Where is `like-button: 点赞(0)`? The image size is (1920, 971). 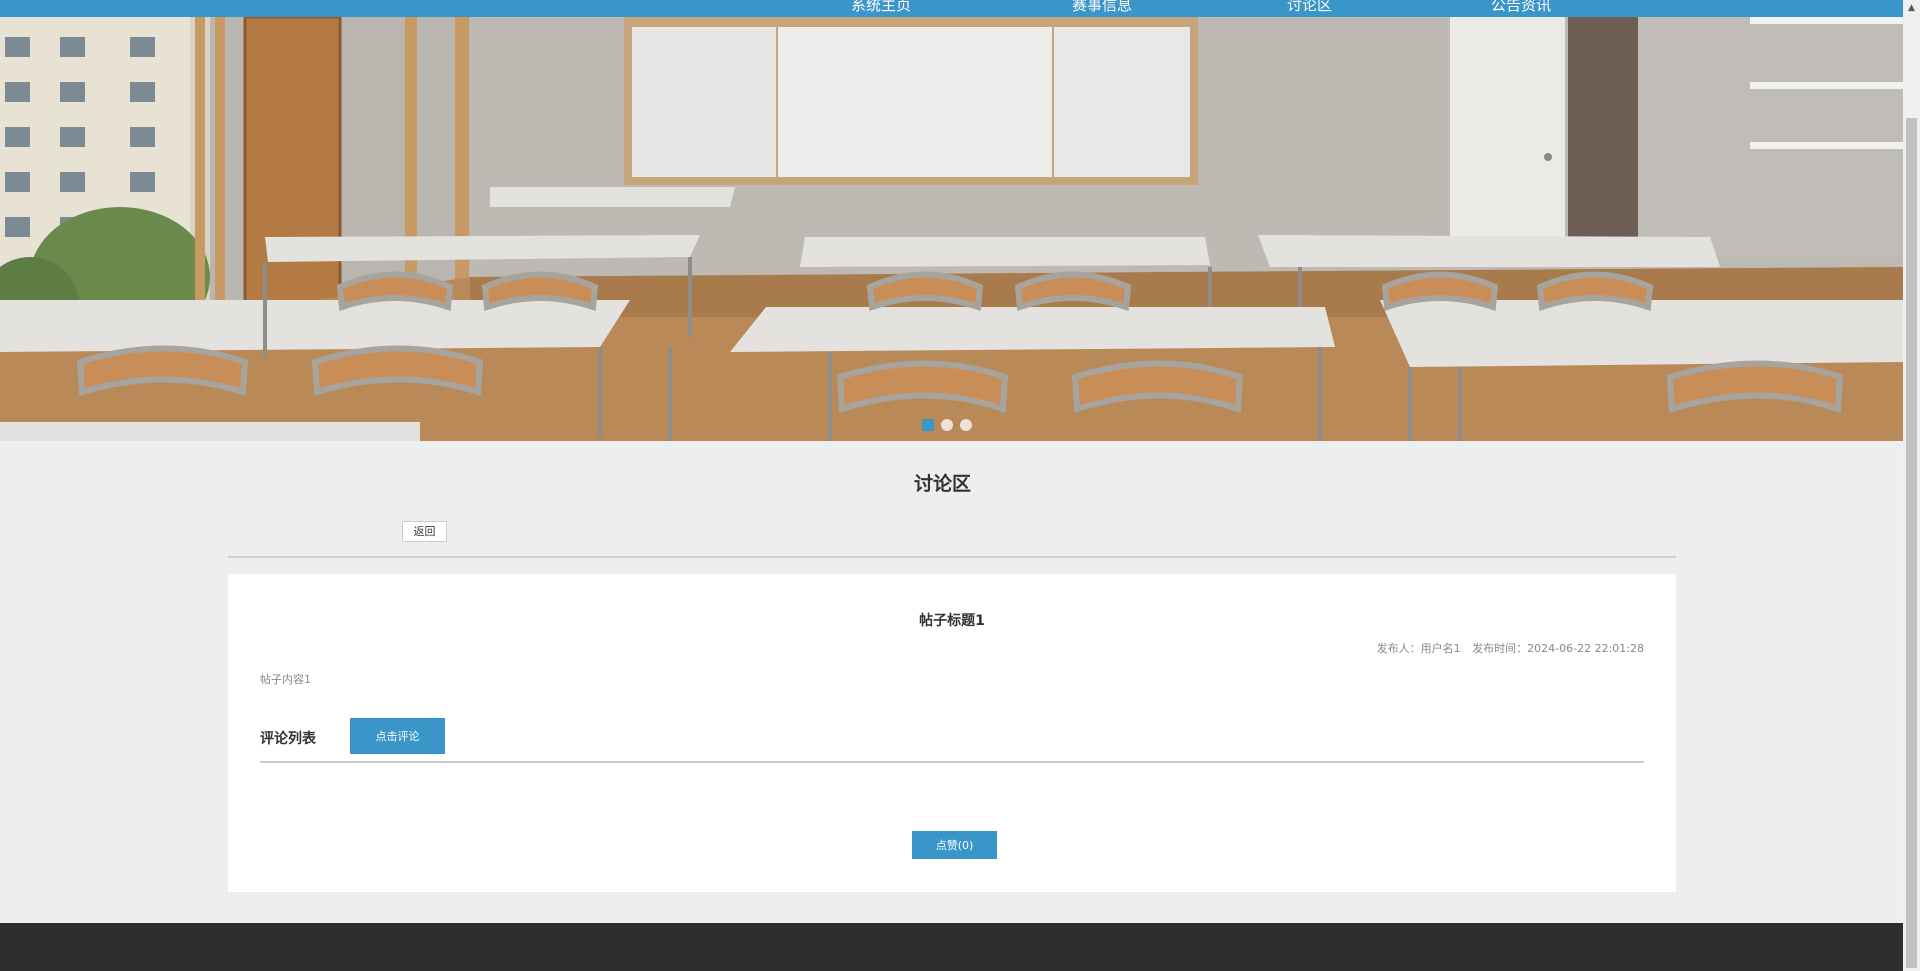 like-button: 点赞(0) is located at coordinates (954, 845).